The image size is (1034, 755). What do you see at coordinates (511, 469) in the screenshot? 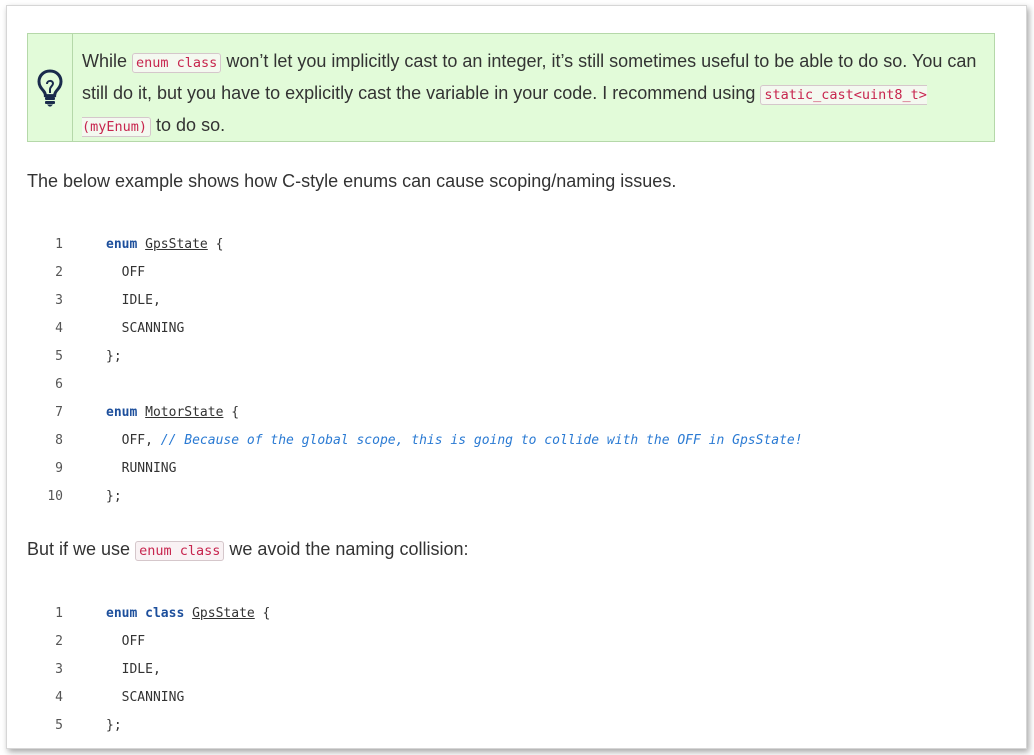
I see `code-line: 9 RUNNING` at bounding box center [511, 469].